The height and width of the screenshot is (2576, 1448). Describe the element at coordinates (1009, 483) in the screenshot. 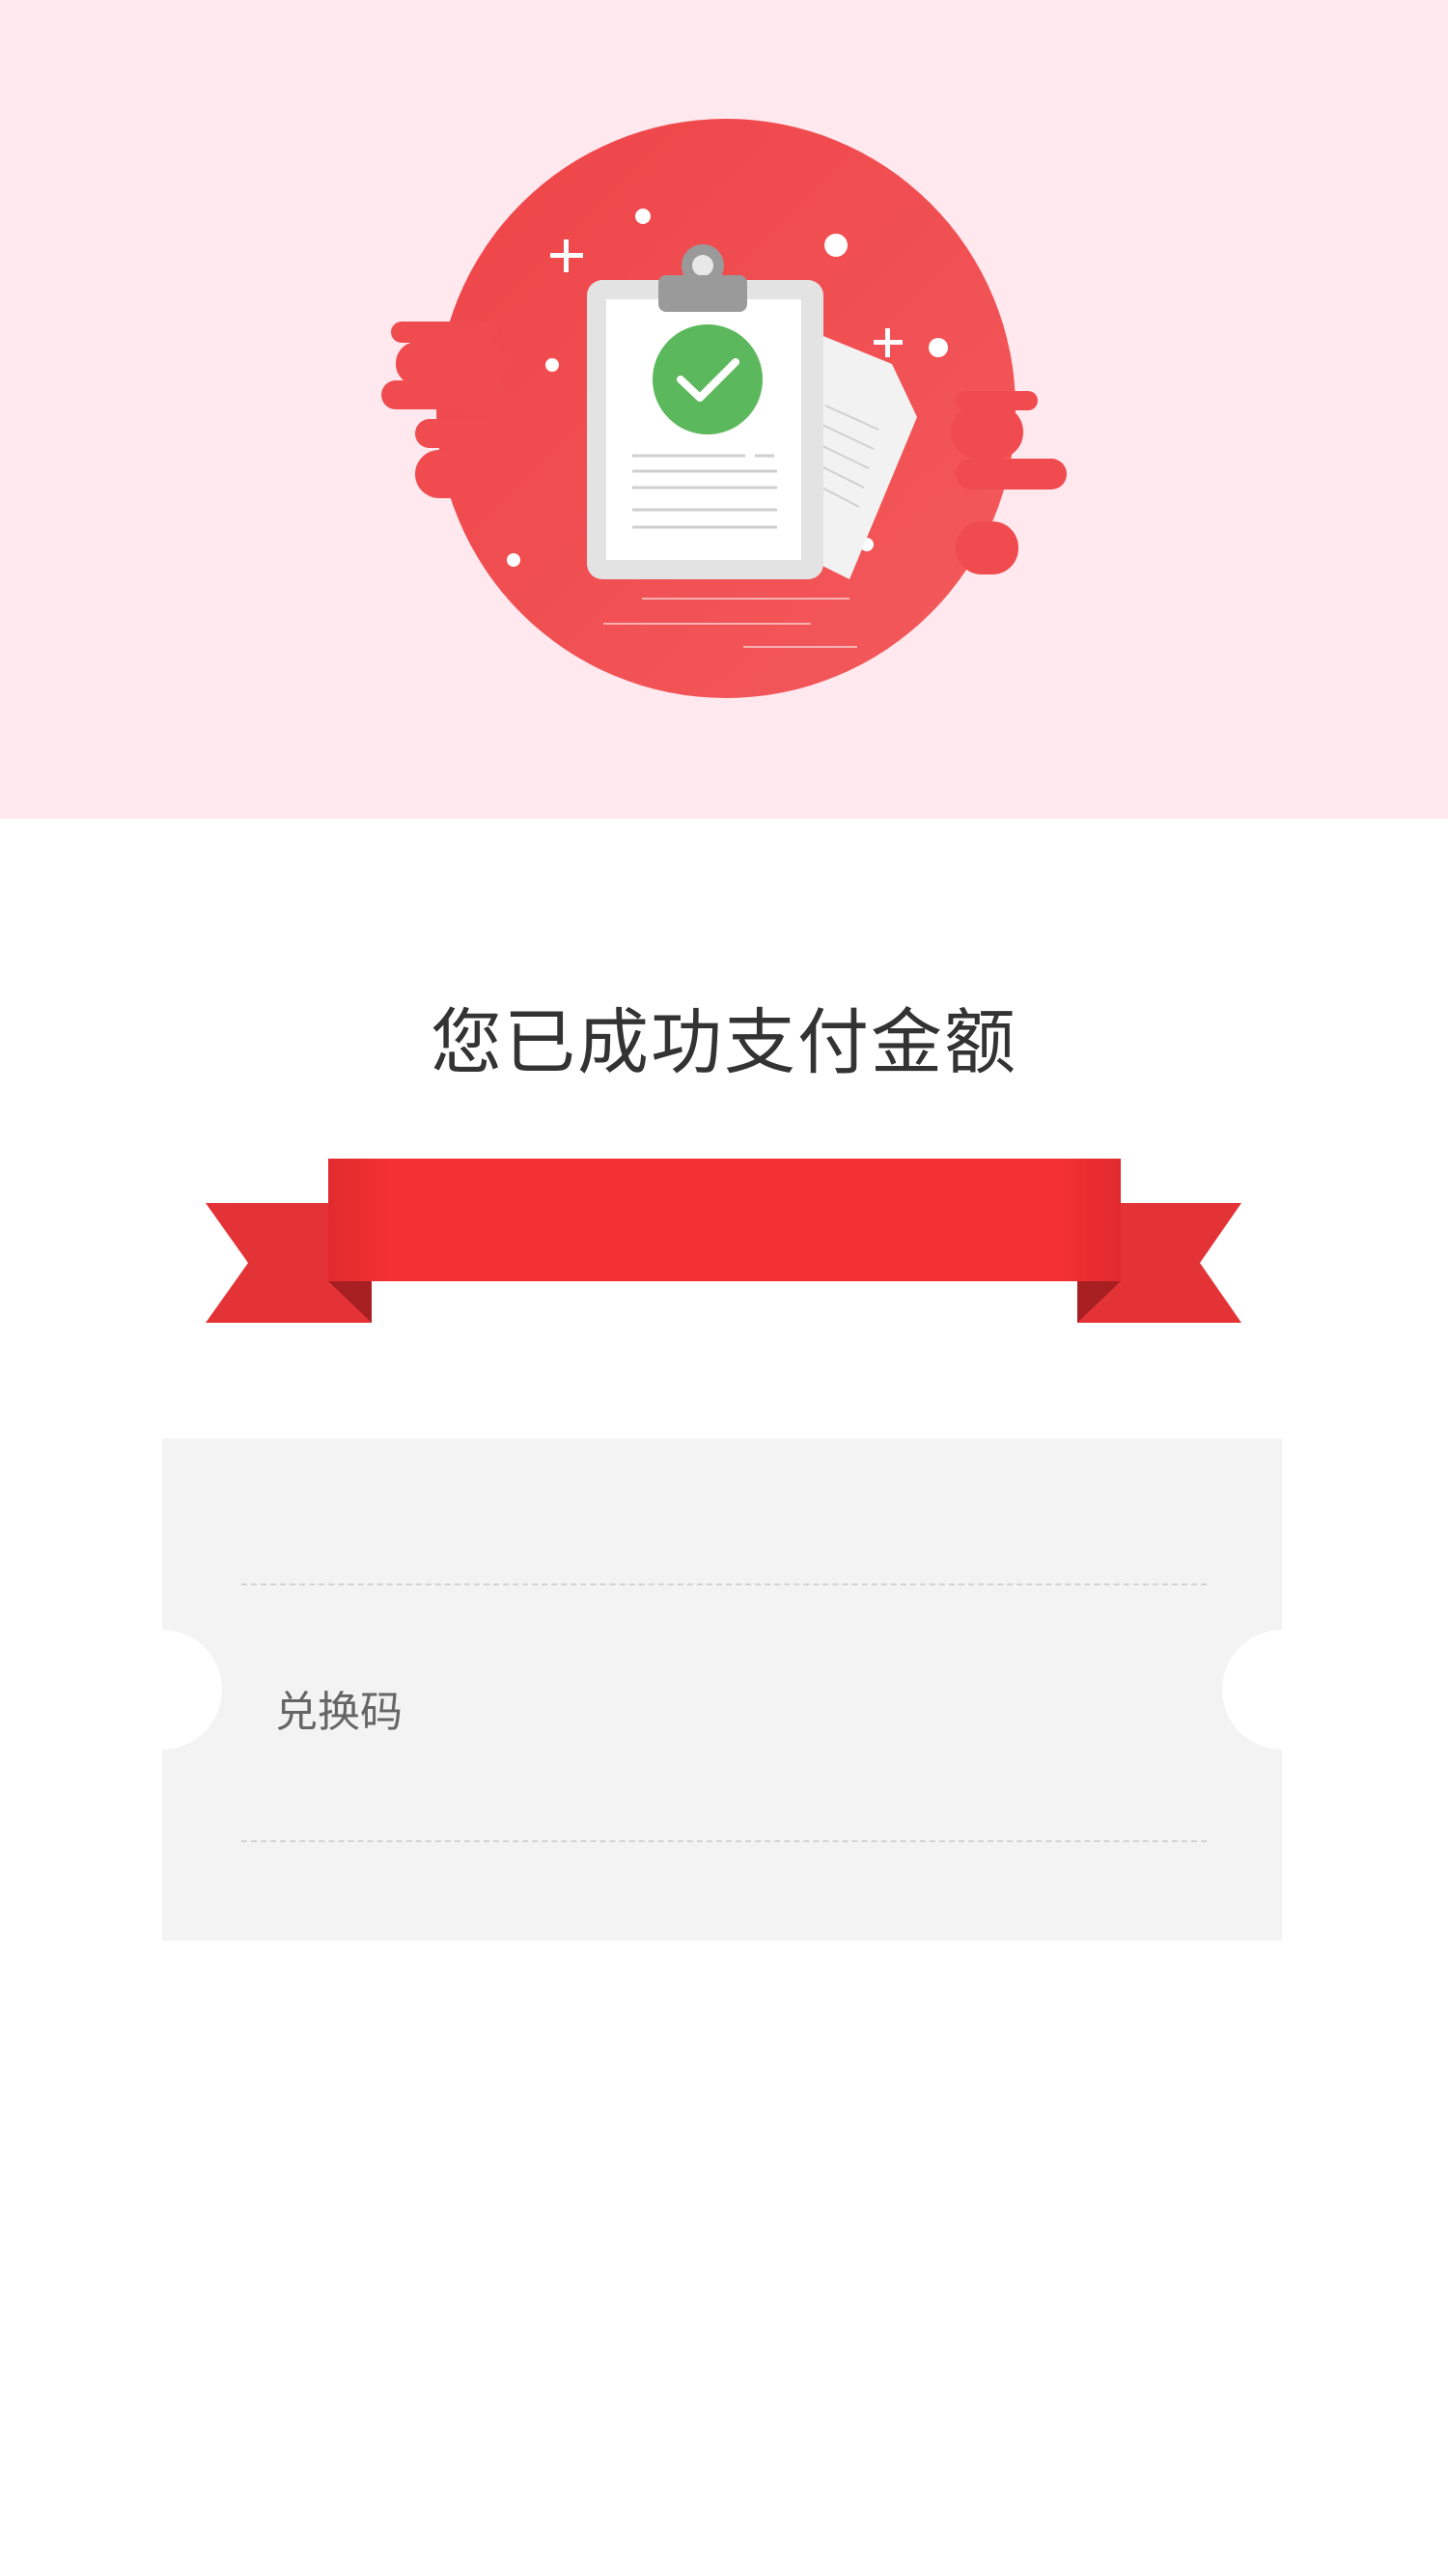

I see `motion-streaks-right` at that location.